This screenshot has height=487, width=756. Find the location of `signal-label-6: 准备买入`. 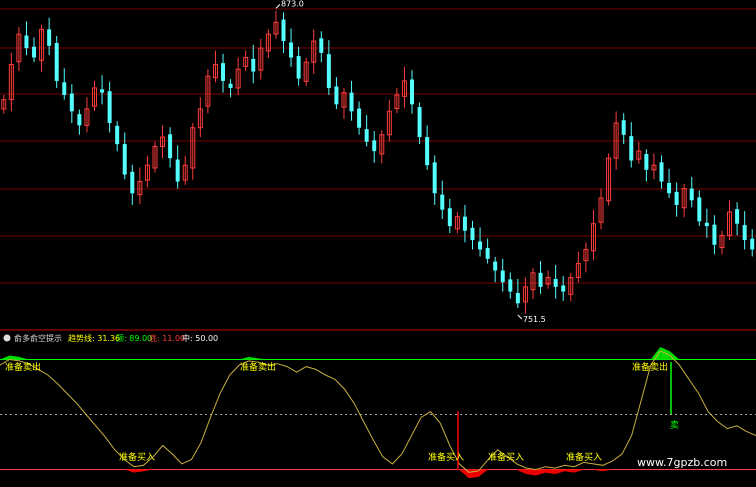

signal-label-6: 准备买入 is located at coordinates (584, 457).